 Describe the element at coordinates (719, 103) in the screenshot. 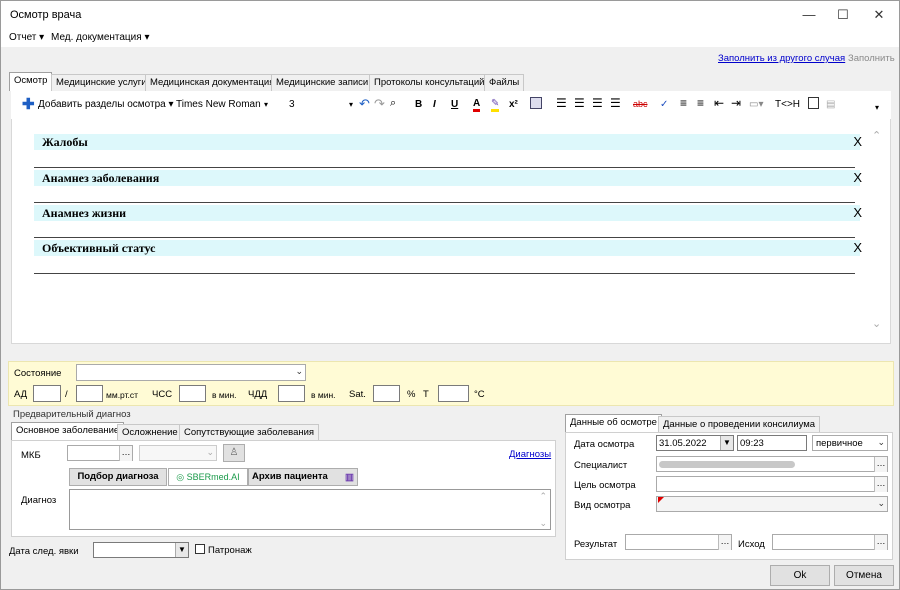

I see `outdent-icon: ⇤` at that location.